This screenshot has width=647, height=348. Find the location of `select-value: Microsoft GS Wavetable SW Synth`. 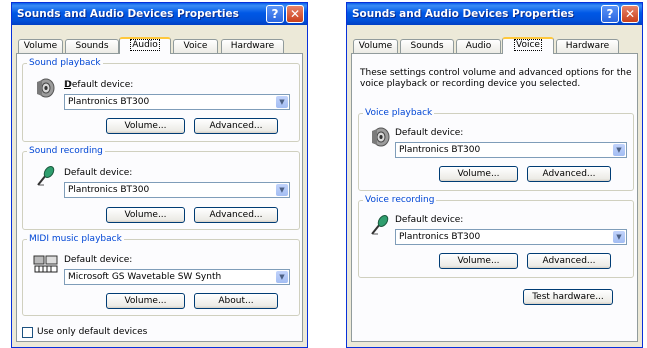

select-value: Microsoft GS Wavetable SW Synth is located at coordinates (145, 277).